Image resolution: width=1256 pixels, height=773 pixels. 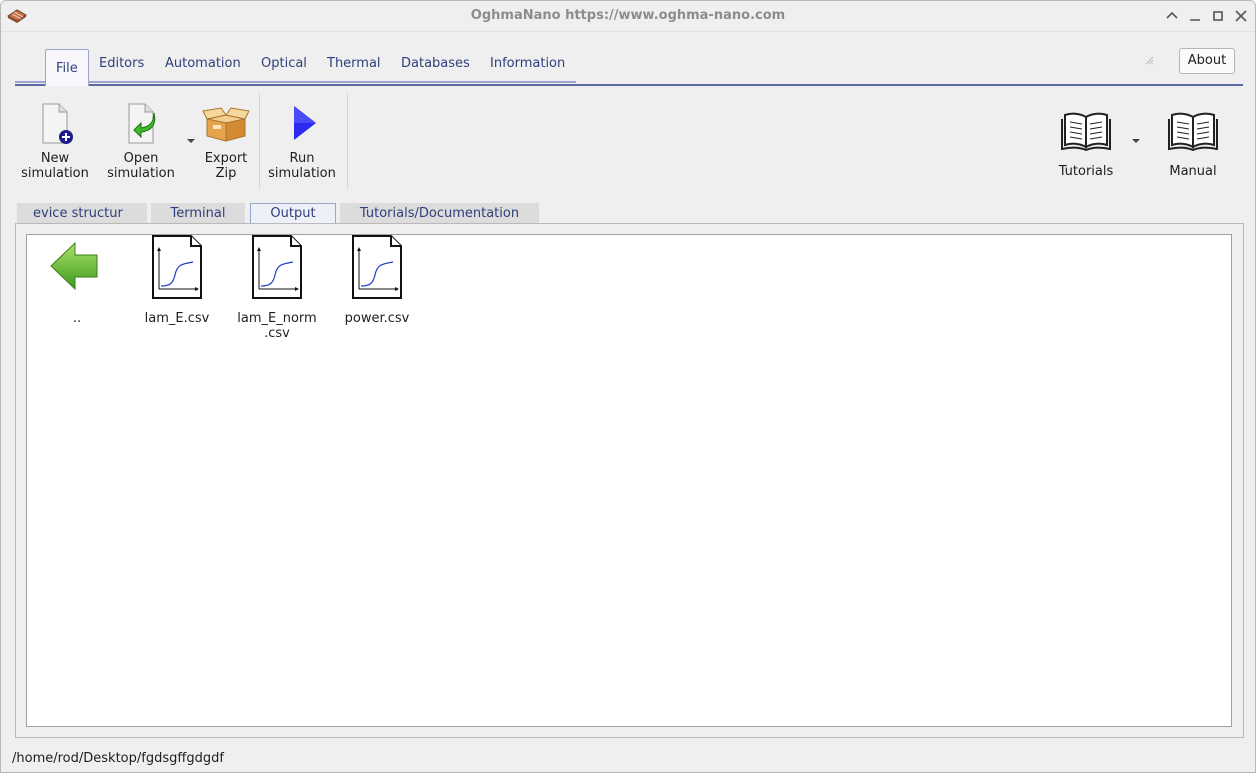 I want to click on new-simulation-label-2: simulation, so click(x=55, y=173).